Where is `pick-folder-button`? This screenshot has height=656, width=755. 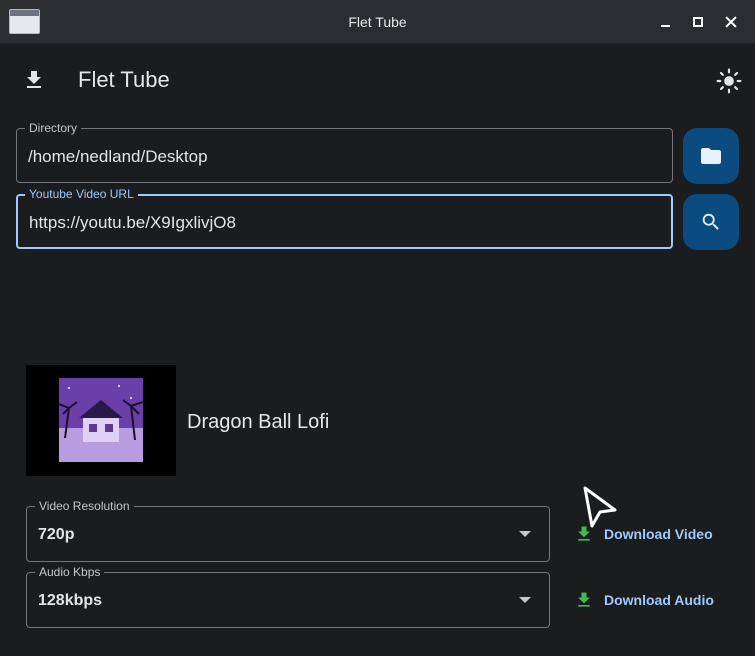 pick-folder-button is located at coordinates (711, 156).